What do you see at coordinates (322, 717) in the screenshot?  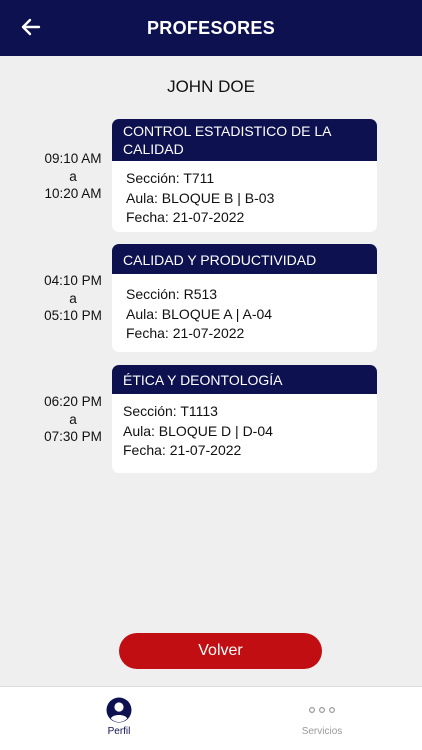 I see `tab-services: Servicios` at bounding box center [322, 717].